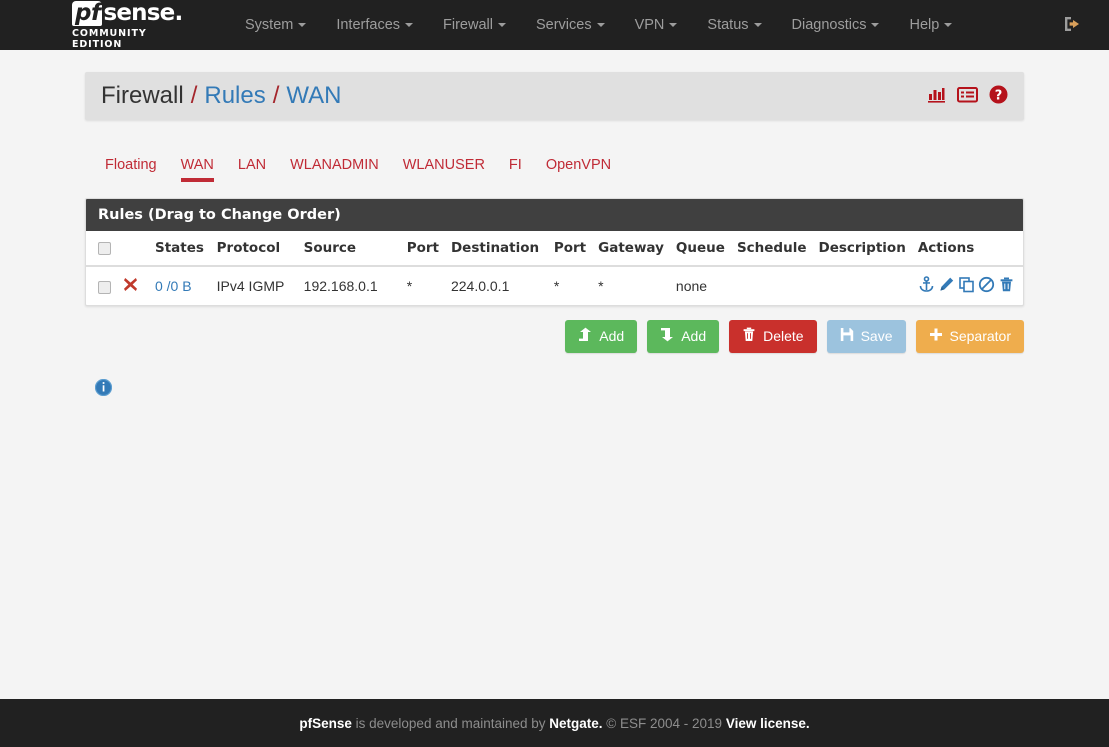  What do you see at coordinates (694, 336) in the screenshot?
I see `add-rule-bottom-label: Add` at bounding box center [694, 336].